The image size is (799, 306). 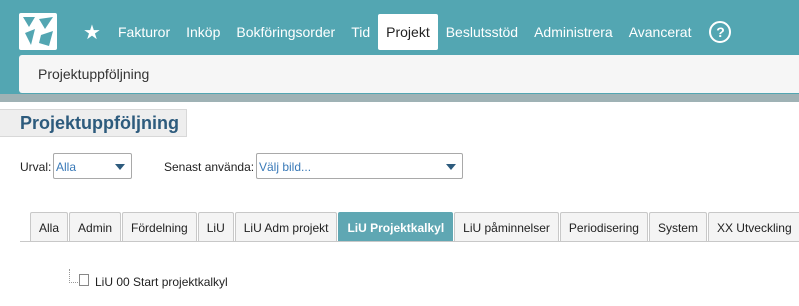 I want to click on tab-liu-projektkalkyl: LiU Projektkalkyl, so click(x=396, y=227).